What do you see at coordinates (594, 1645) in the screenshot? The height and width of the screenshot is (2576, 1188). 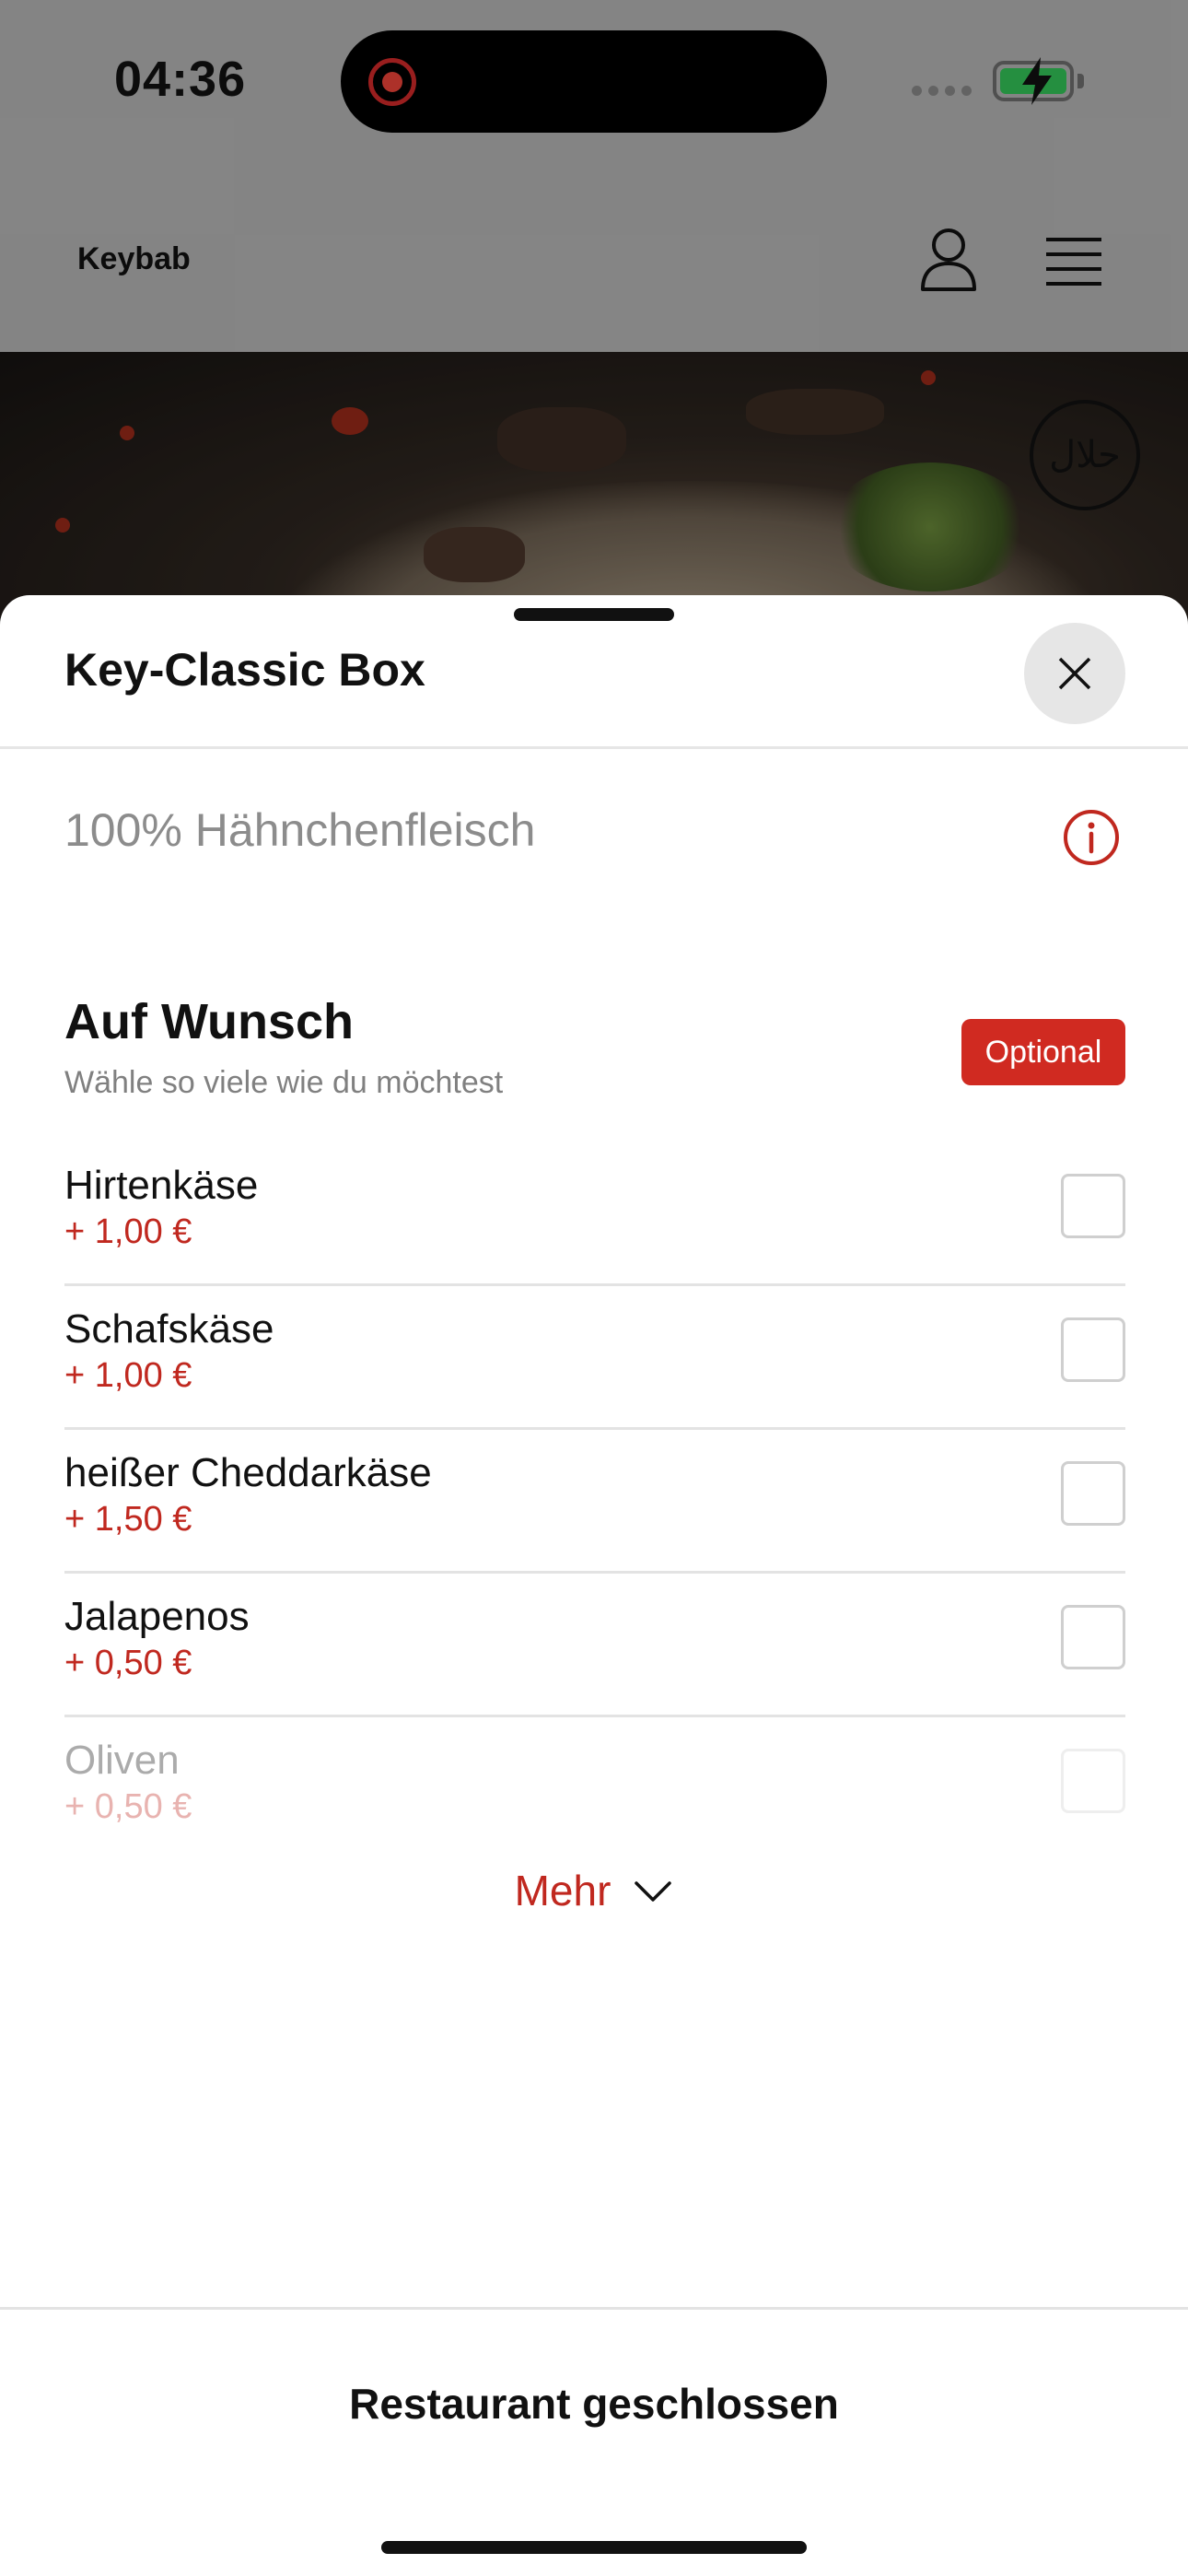 I see `option-row: Jalapenos + 0,50 €` at bounding box center [594, 1645].